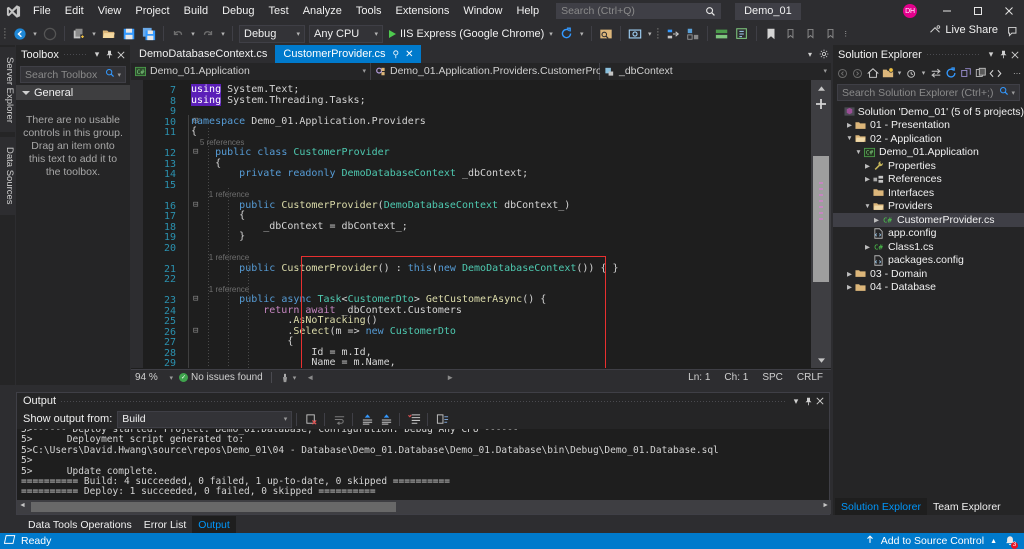  What do you see at coordinates (995, 73) in the screenshot?
I see `view-code-icon` at bounding box center [995, 73].